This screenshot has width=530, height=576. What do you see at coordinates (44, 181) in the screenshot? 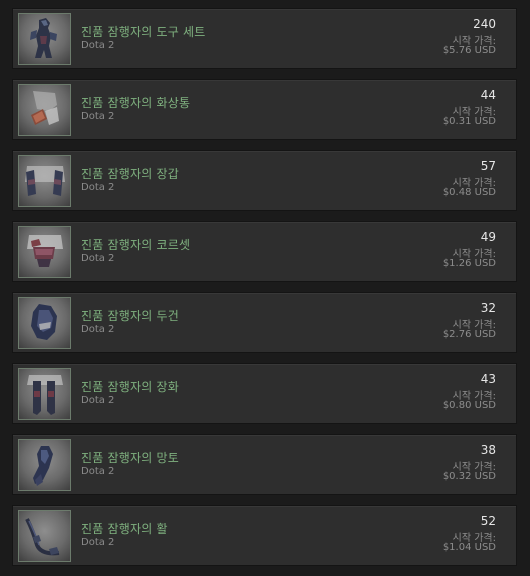
I see `gloves-icon` at bounding box center [44, 181].